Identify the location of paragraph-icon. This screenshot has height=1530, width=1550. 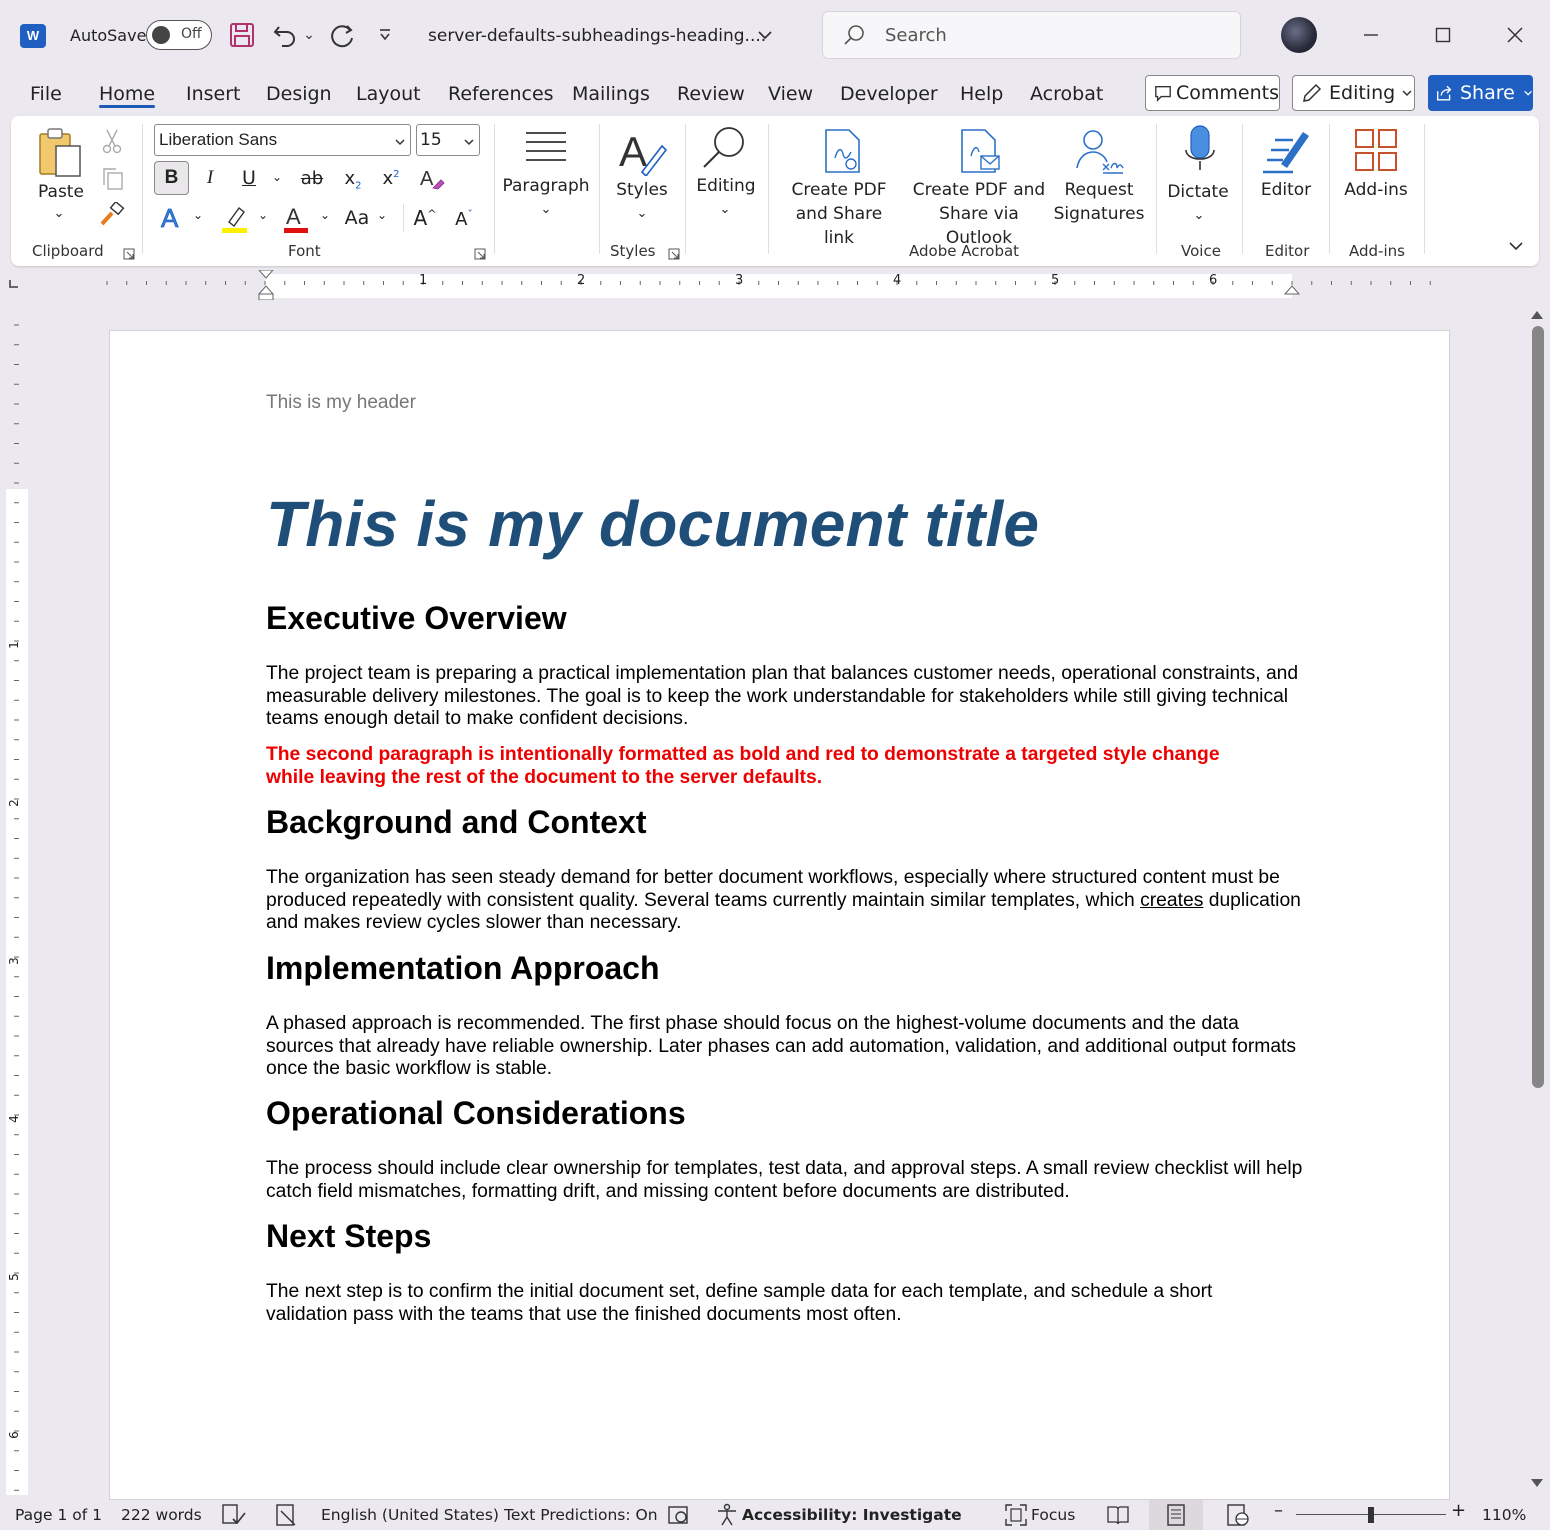
(546, 150).